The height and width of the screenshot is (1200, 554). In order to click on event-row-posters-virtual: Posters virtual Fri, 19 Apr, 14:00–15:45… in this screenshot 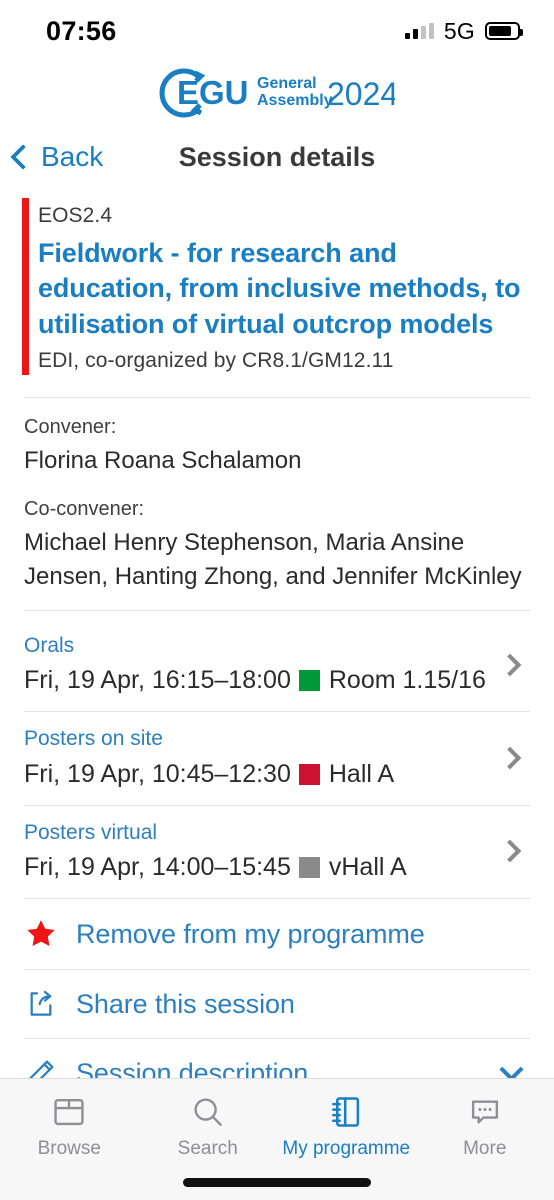, I will do `click(277, 852)`.